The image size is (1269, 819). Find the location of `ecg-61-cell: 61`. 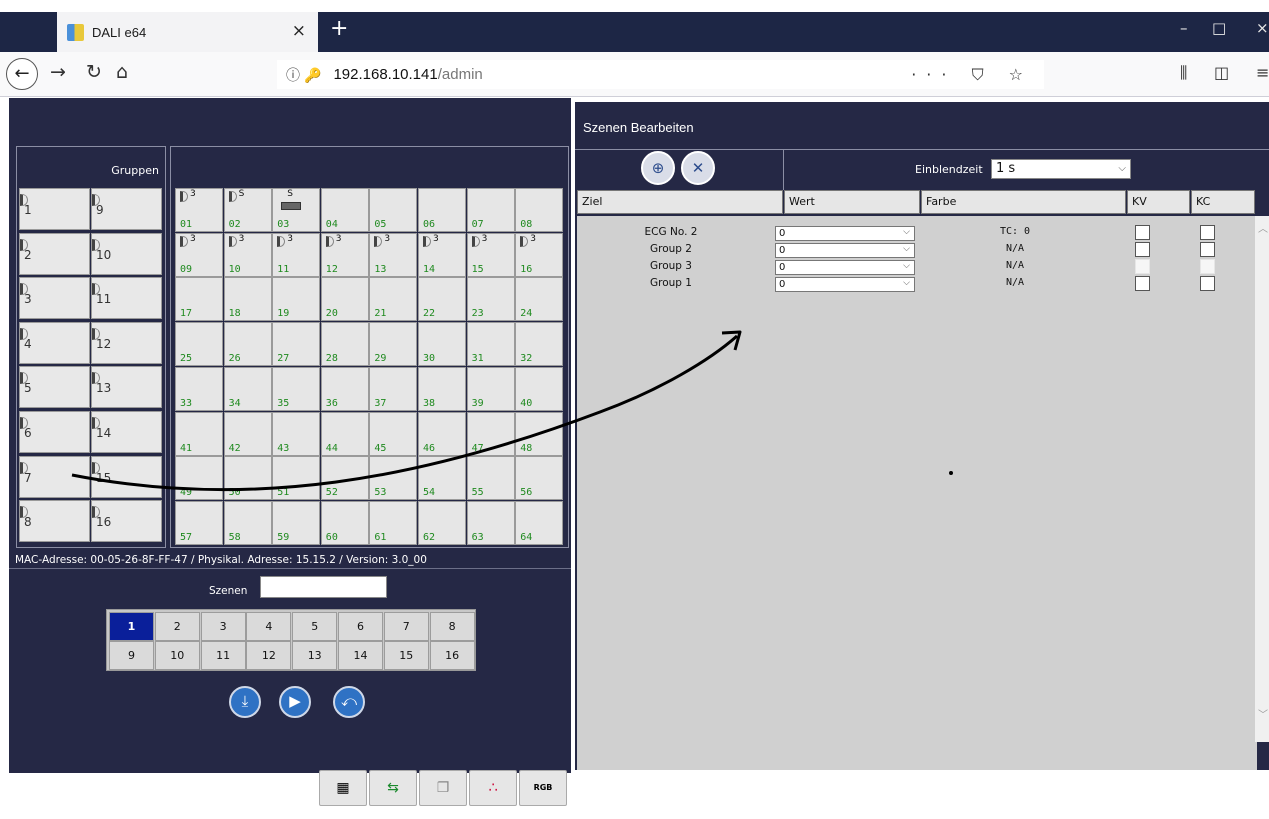

ecg-61-cell: 61 is located at coordinates (393, 522).